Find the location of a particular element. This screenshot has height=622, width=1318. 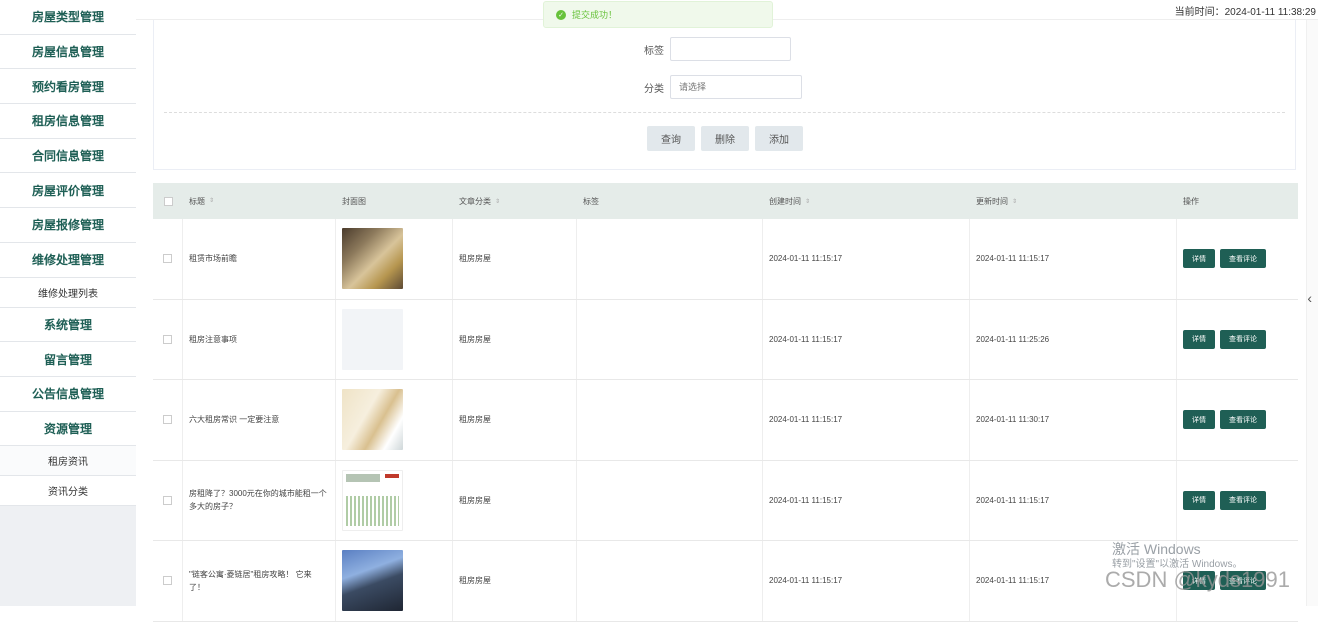

select-all-checkbox is located at coordinates (168, 201).